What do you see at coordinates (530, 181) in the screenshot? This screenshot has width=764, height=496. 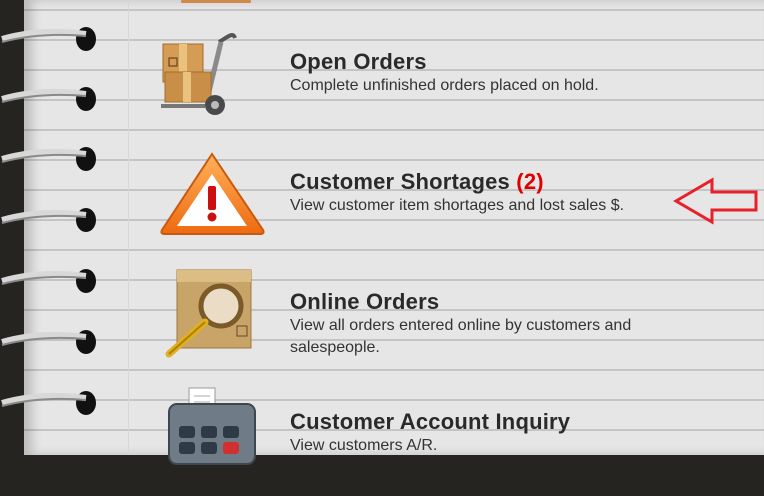 I see `shortage-count-badge: (2)` at bounding box center [530, 181].